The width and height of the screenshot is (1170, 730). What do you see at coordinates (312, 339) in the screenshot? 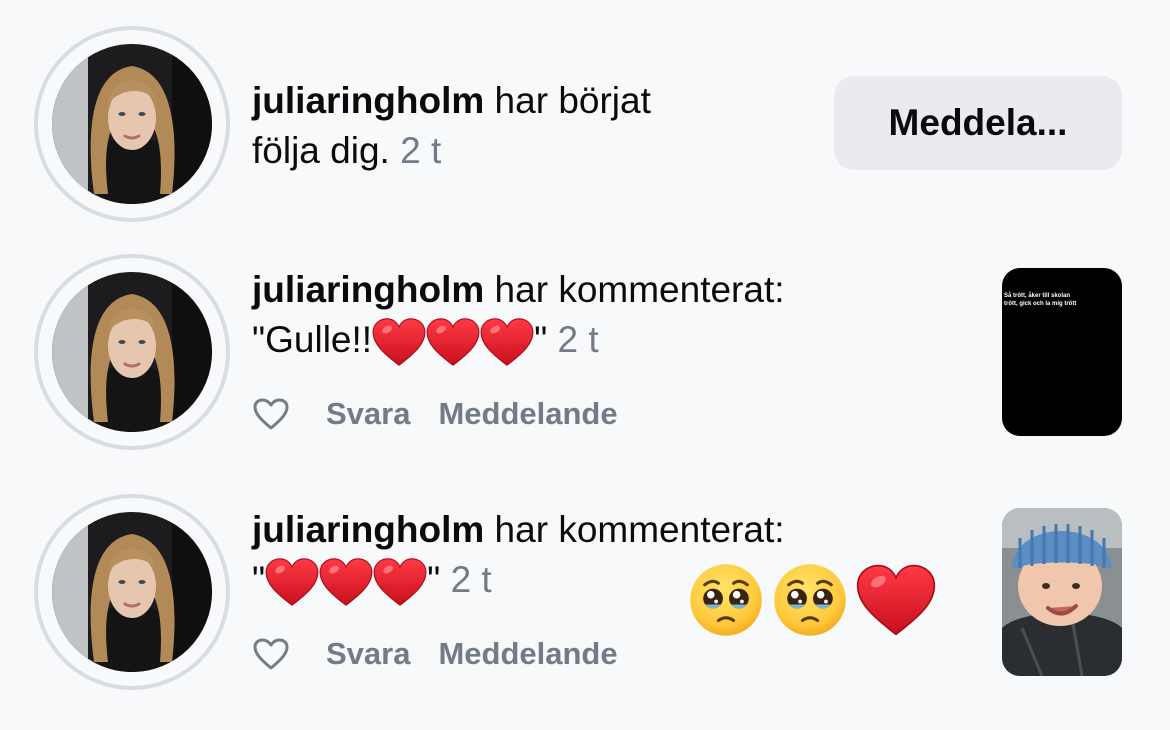
I see `comment-text: "Gulle!!` at bounding box center [312, 339].